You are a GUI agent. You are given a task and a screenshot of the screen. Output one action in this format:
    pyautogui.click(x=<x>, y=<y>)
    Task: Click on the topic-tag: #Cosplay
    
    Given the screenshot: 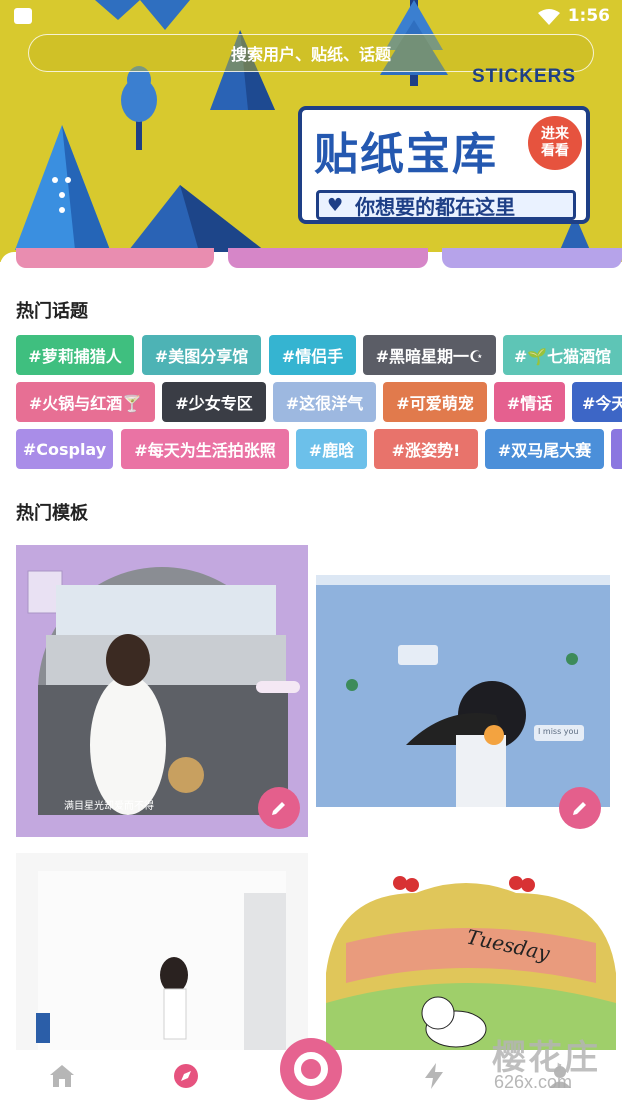 What is the action you would take?
    pyautogui.click(x=64, y=449)
    